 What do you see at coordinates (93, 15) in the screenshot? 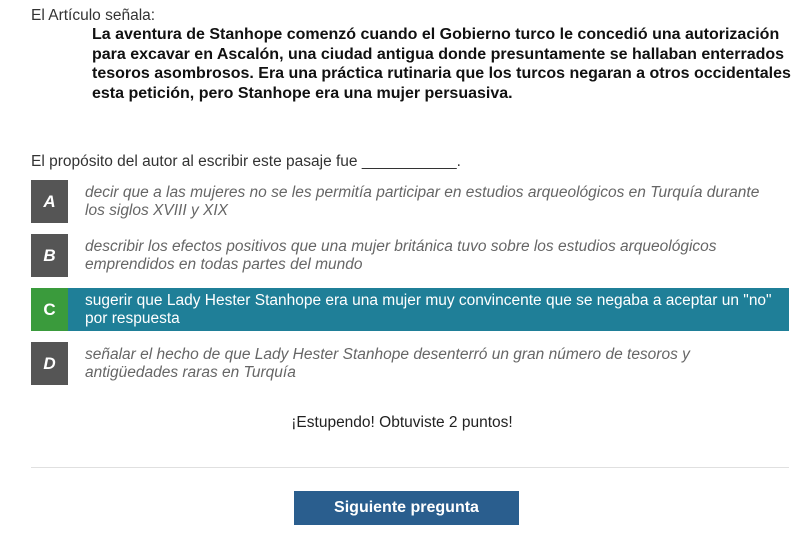
I see `intro-label: El Artículo señala:` at bounding box center [93, 15].